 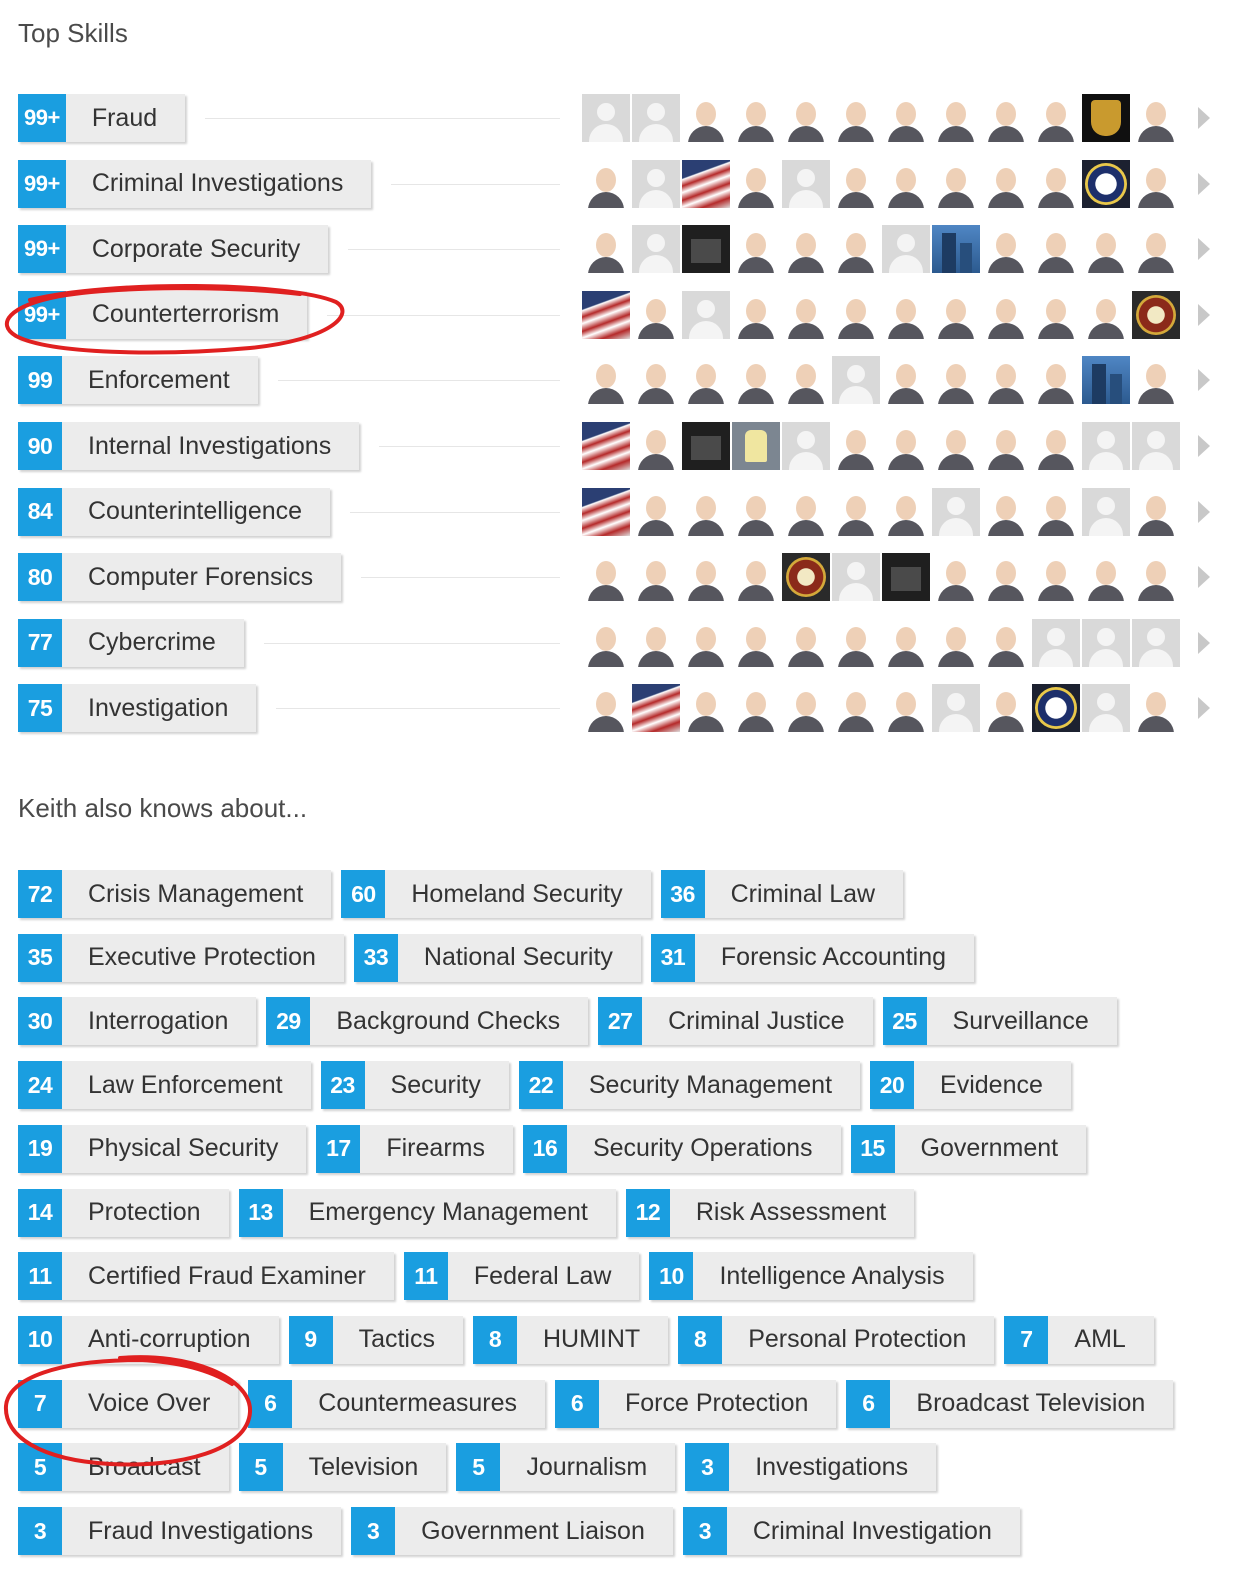 I want to click on skill-pill-law-enforcement: 24 Law Enforcement, so click(x=164, y=1085).